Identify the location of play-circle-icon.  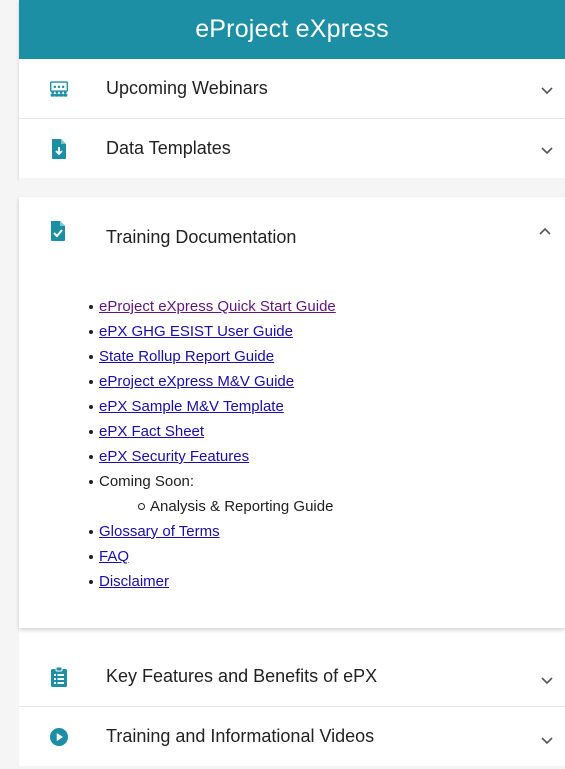
(59, 737).